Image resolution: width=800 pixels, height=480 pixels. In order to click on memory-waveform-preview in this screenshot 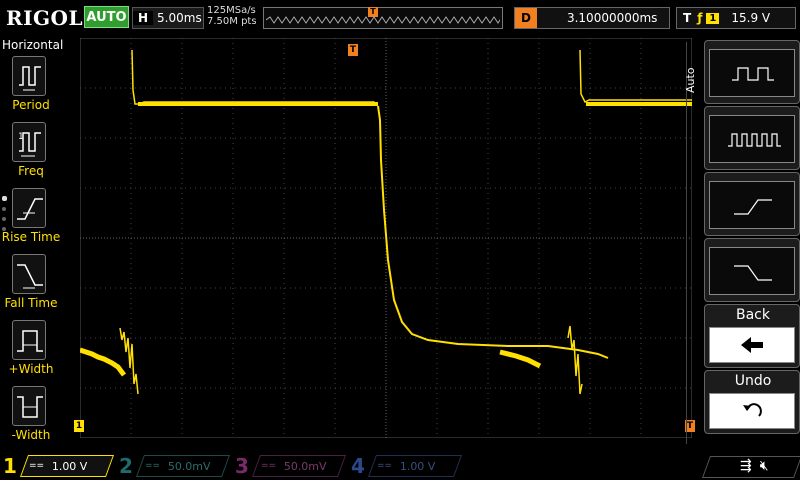, I will do `click(383, 20)`.